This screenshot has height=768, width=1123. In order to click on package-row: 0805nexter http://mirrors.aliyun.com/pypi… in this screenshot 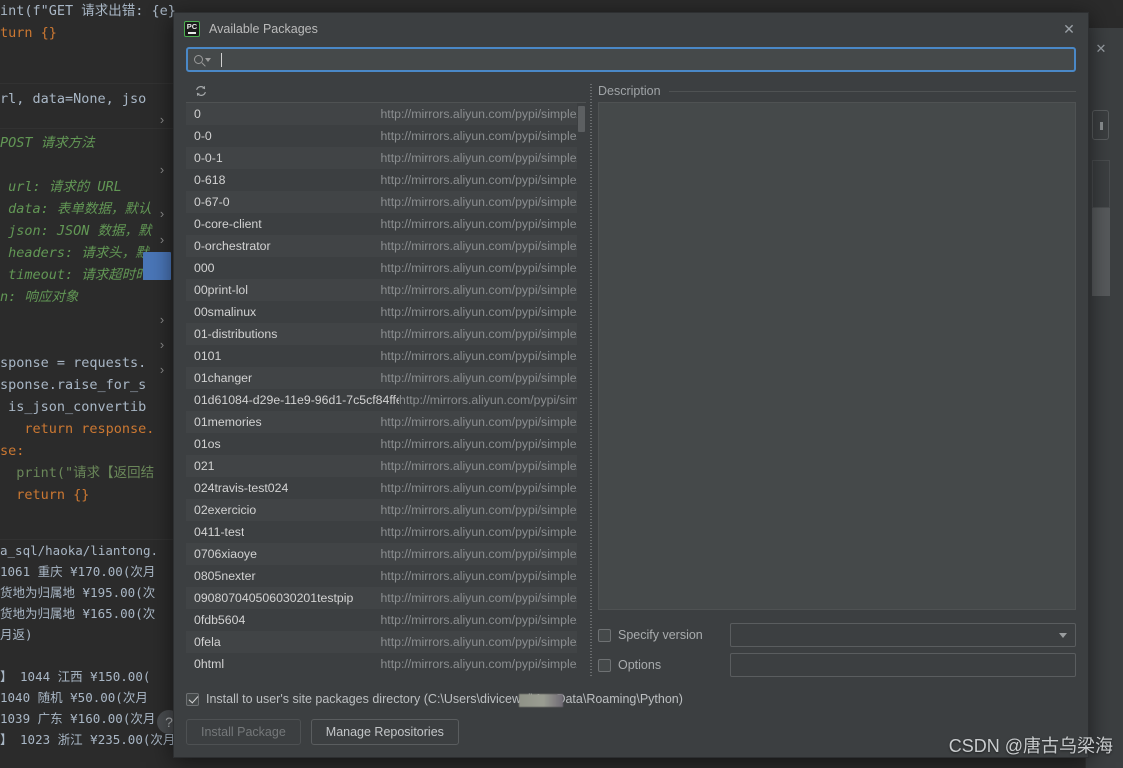, I will do `click(386, 576)`.